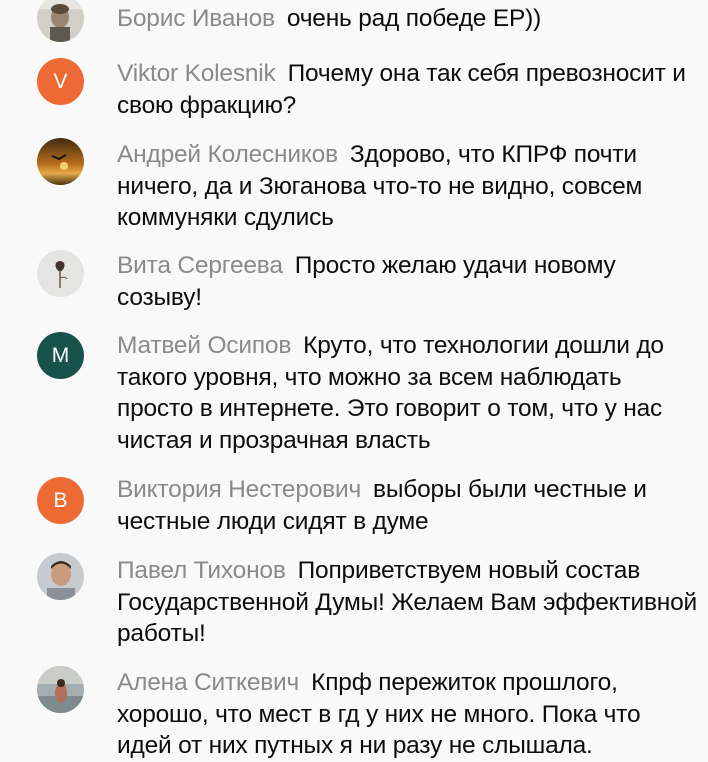 Image resolution: width=708 pixels, height=762 pixels. I want to click on avatar: V, so click(60, 81).